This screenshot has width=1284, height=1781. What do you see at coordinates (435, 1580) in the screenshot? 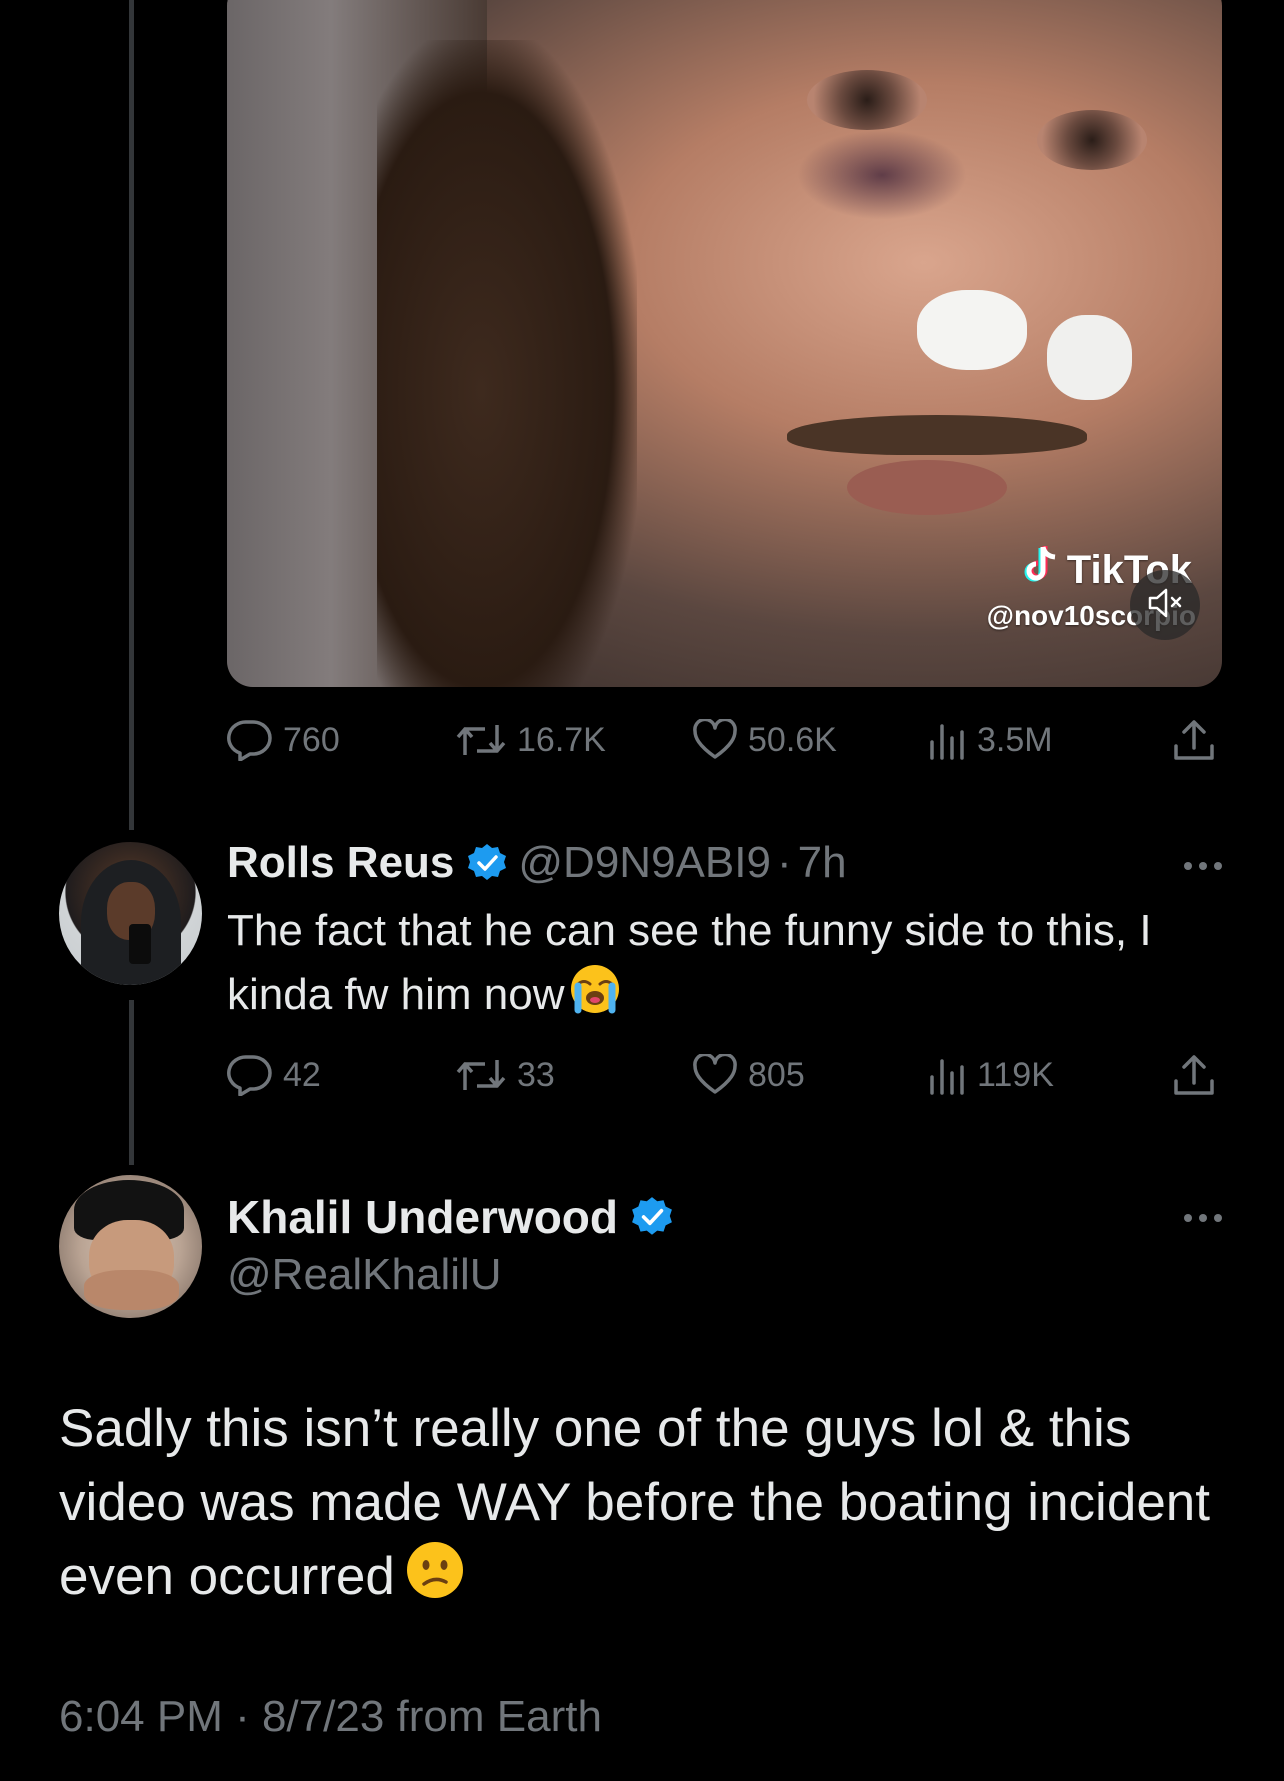
I see `confused-face-emoji-icon` at bounding box center [435, 1580].